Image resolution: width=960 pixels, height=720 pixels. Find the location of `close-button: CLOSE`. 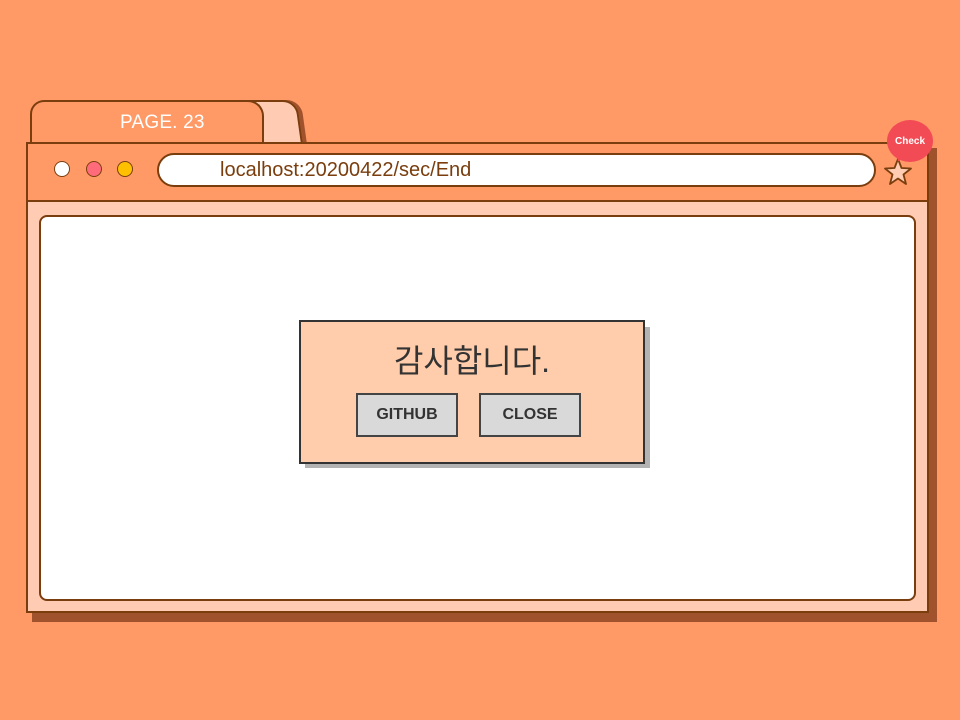

close-button: CLOSE is located at coordinates (530, 415).